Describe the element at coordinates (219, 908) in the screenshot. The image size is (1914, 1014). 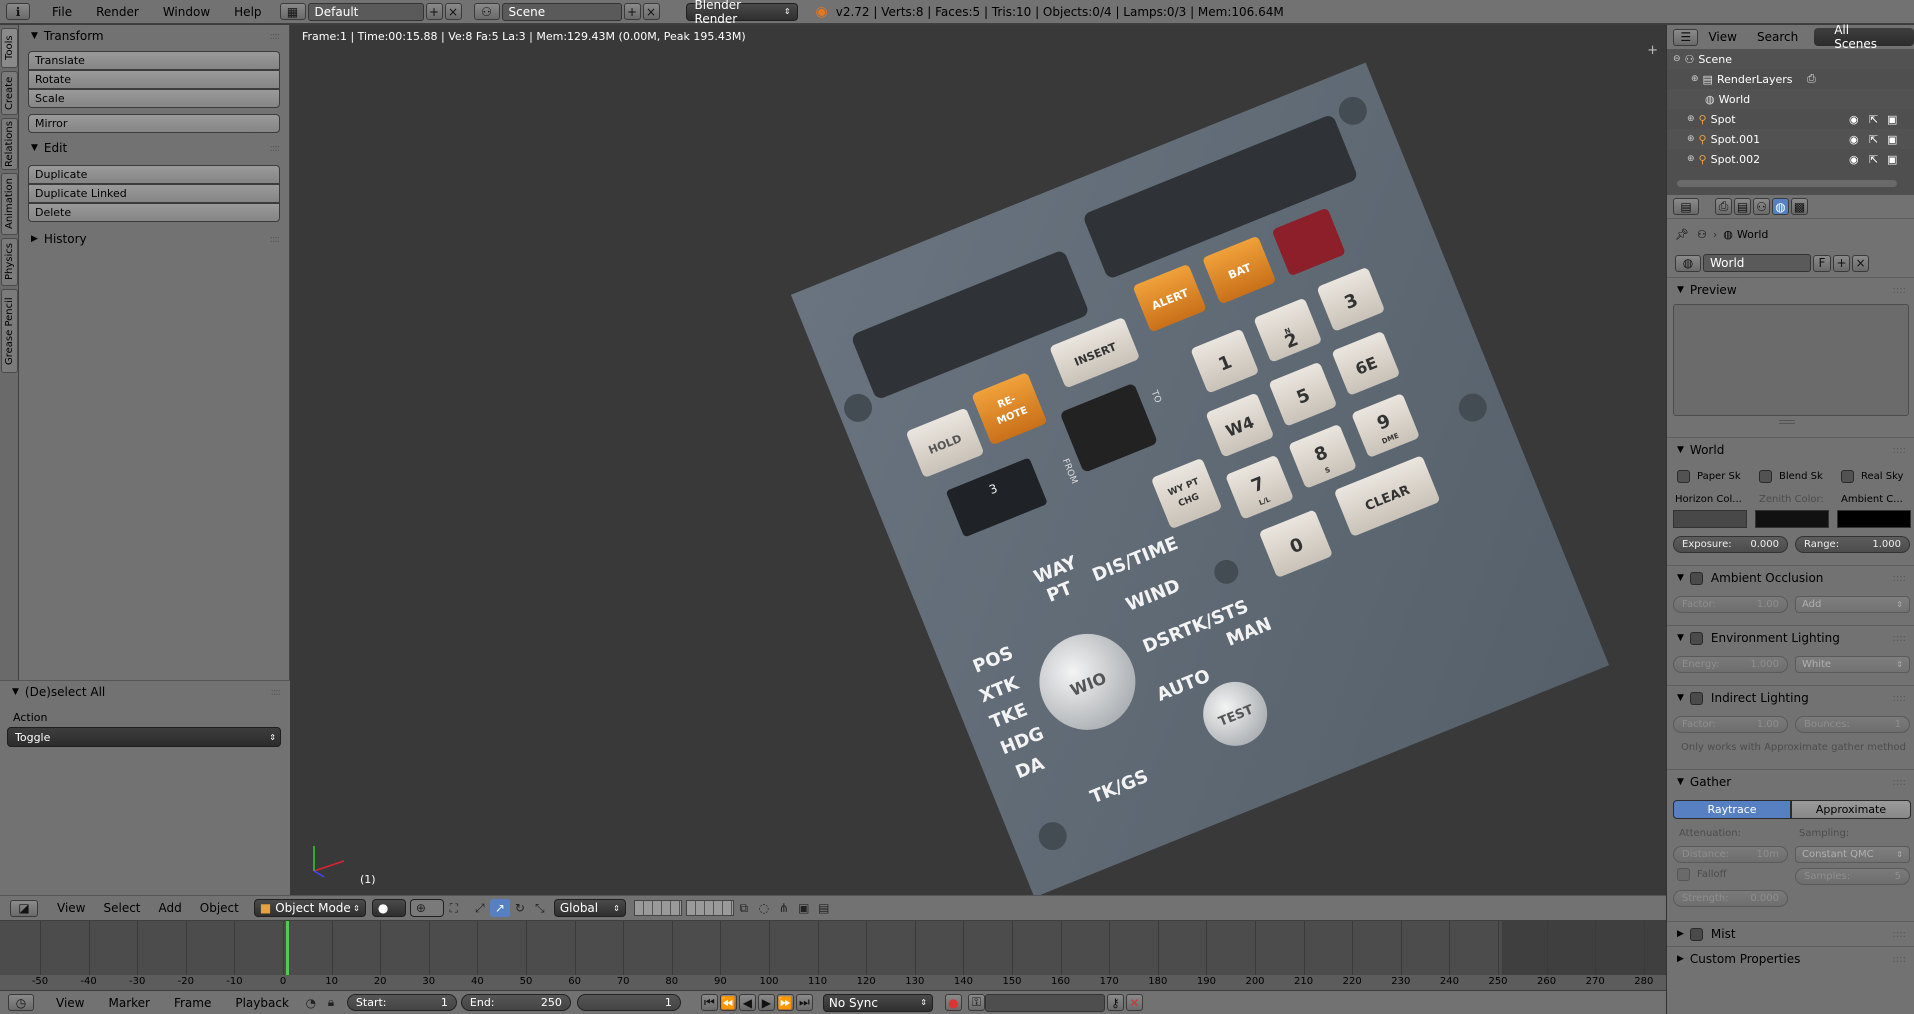
I see `menu-object: Object` at that location.